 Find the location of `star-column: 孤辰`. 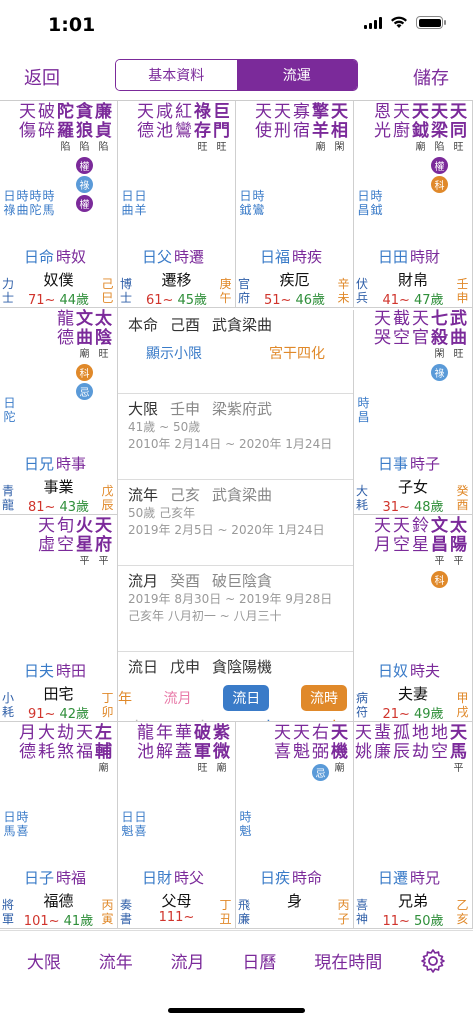

star-column: 孤辰 is located at coordinates (401, 750).